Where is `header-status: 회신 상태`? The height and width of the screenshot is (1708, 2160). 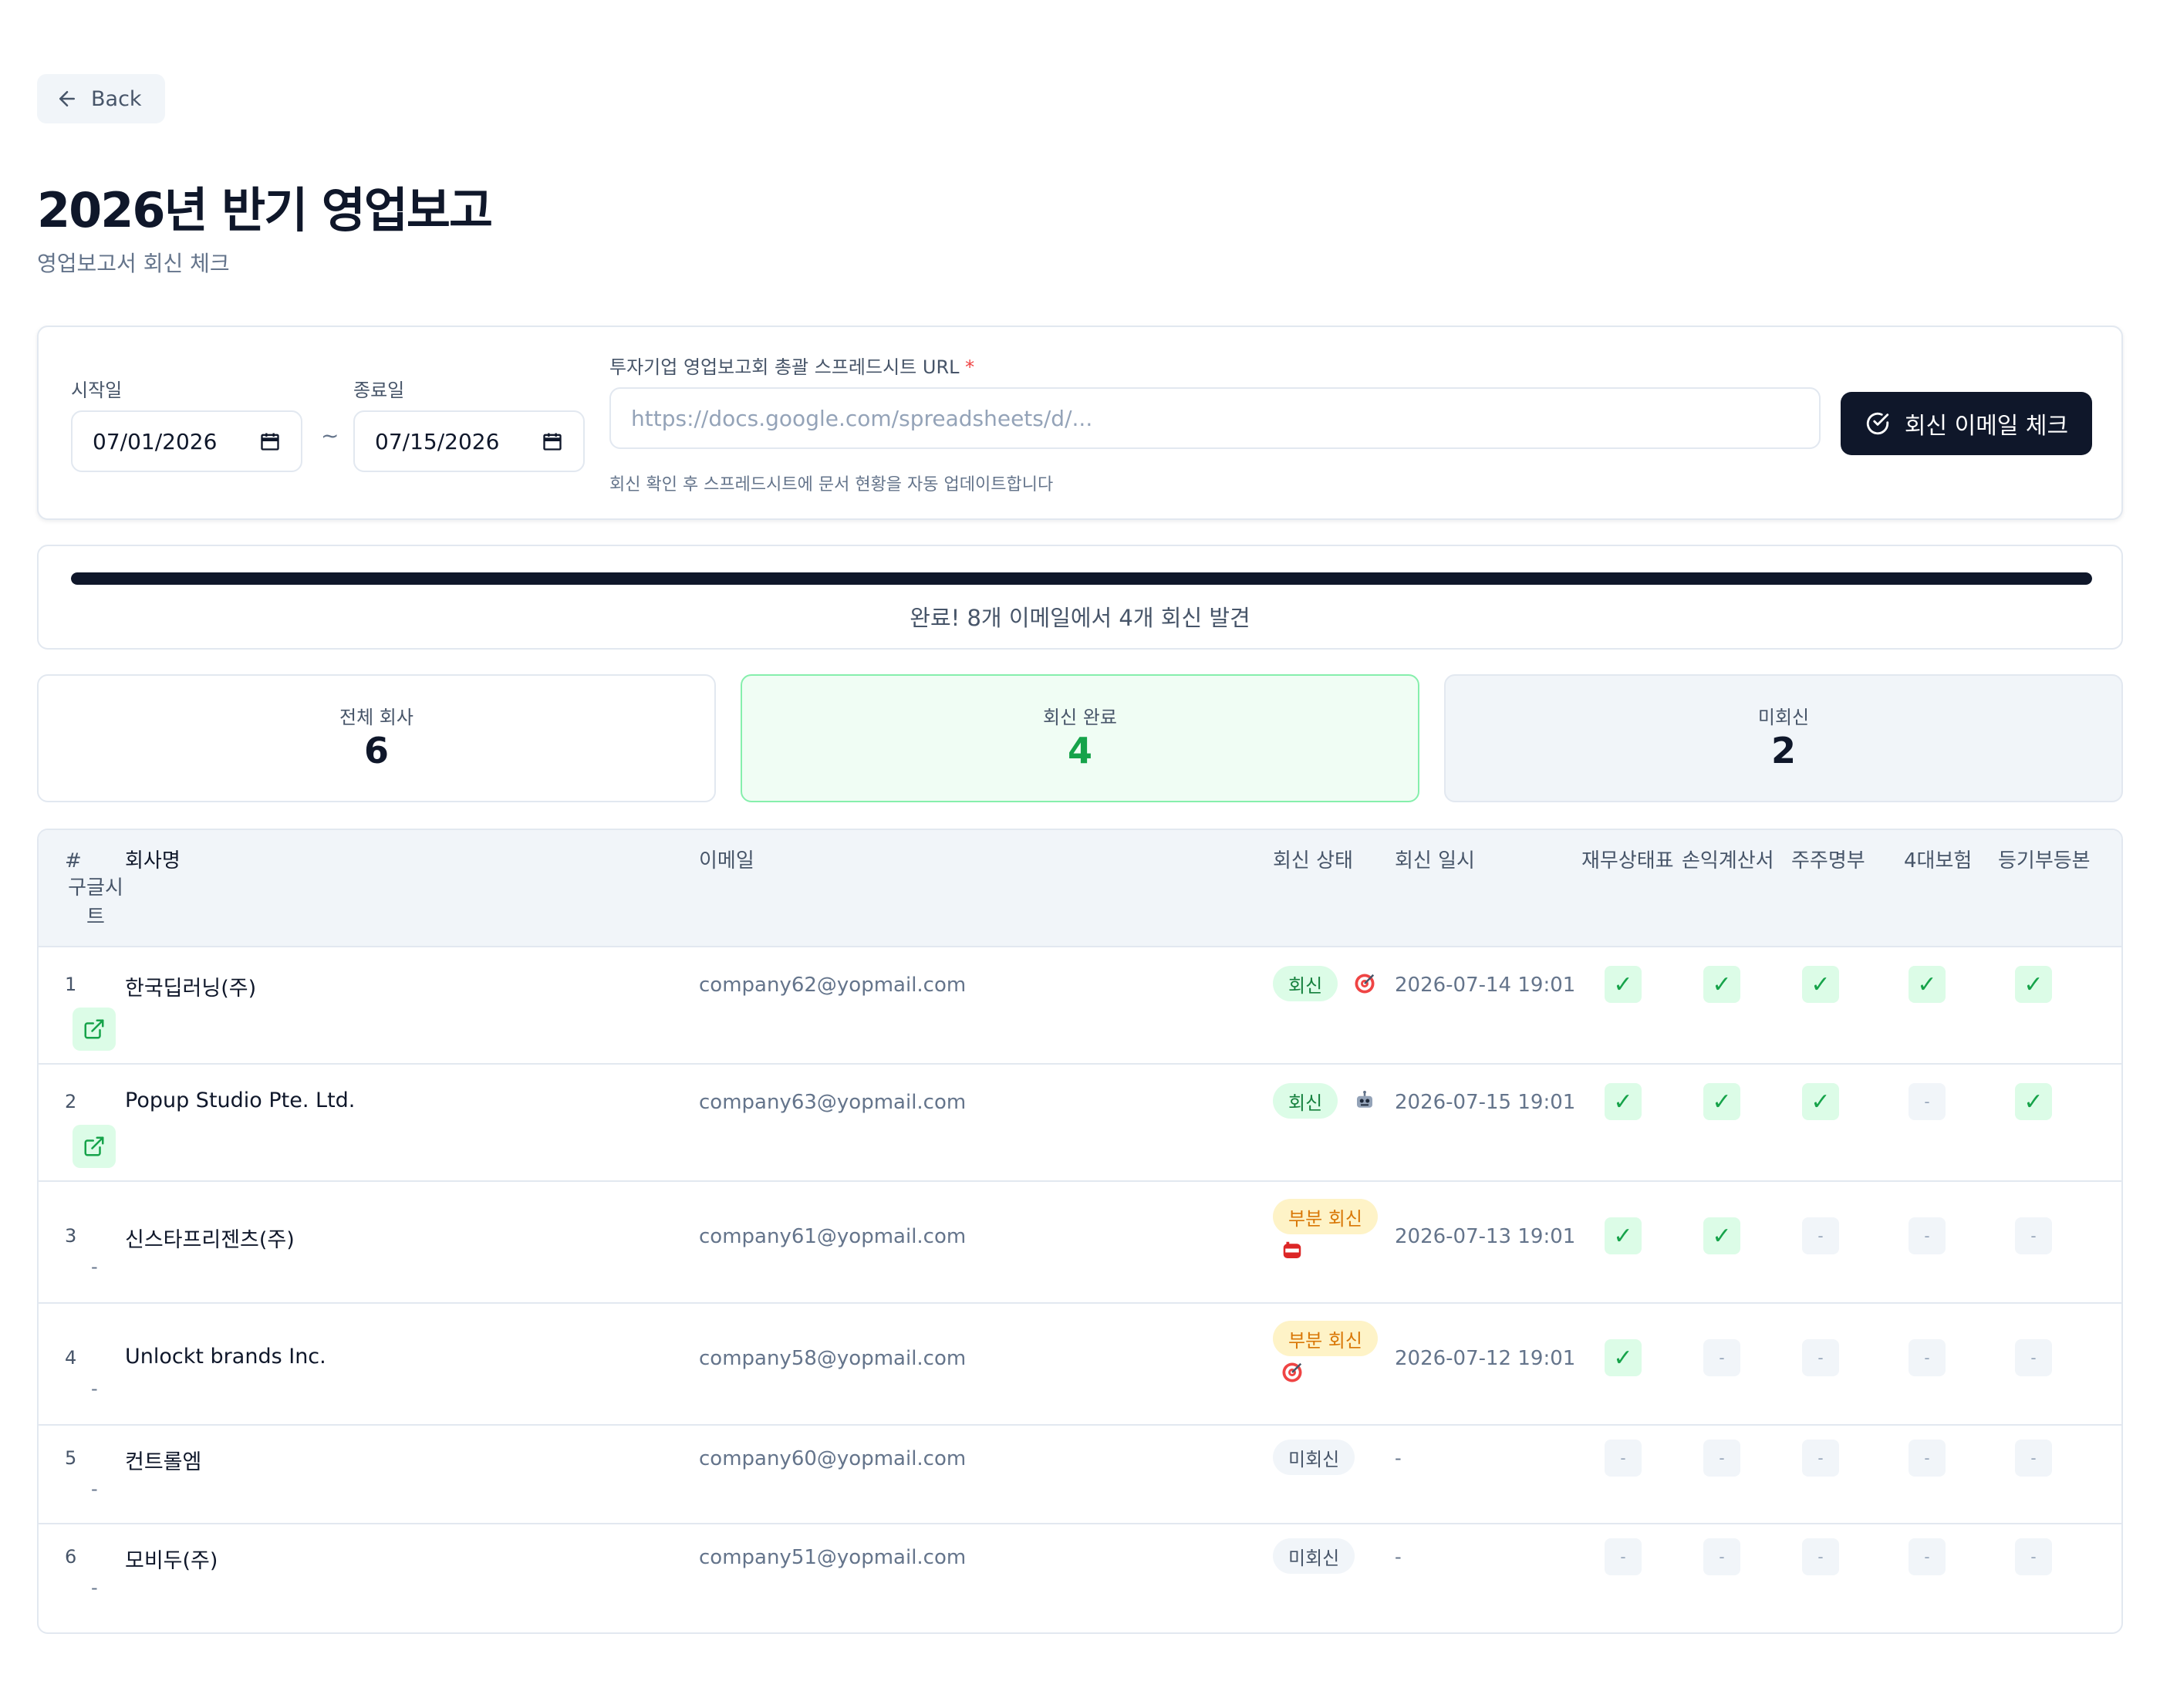
header-status: 회신 상태 is located at coordinates (1313, 861).